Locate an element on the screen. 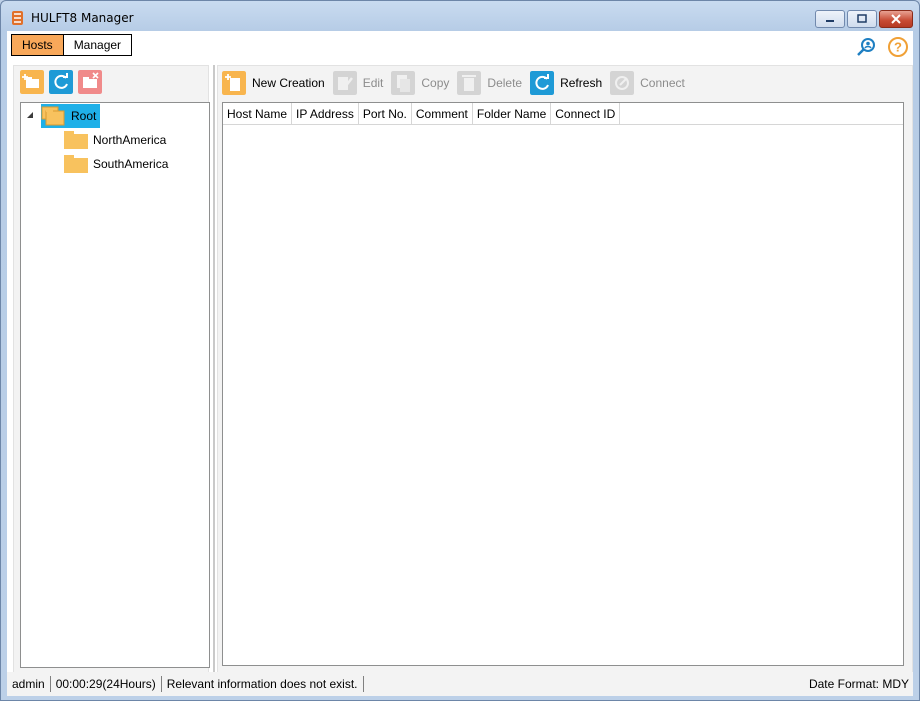 The image size is (920, 701). connect-icon is located at coordinates (622, 83).